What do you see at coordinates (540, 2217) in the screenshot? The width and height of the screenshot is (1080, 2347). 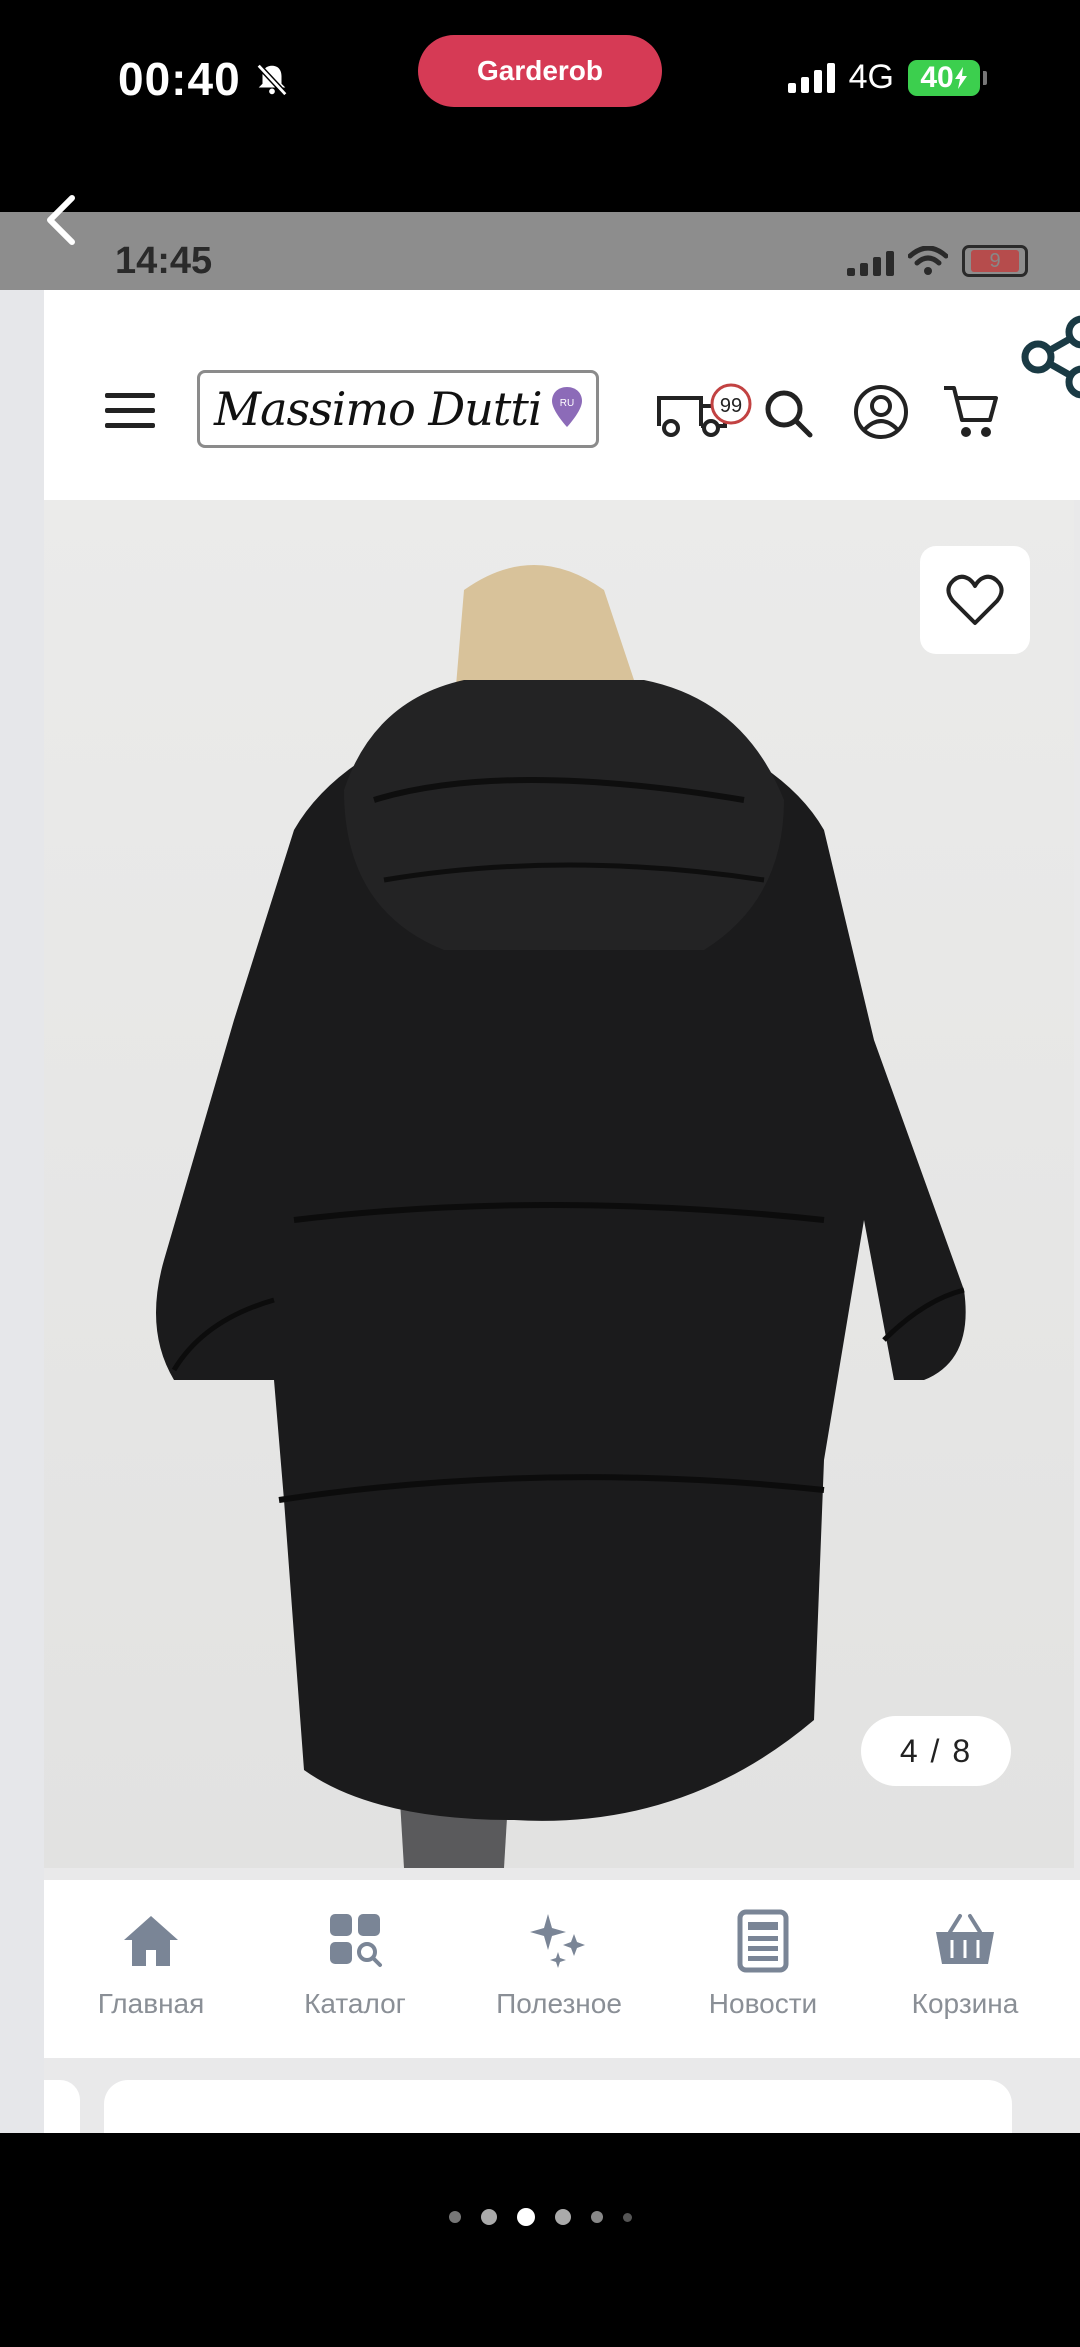 I see `page-dots` at bounding box center [540, 2217].